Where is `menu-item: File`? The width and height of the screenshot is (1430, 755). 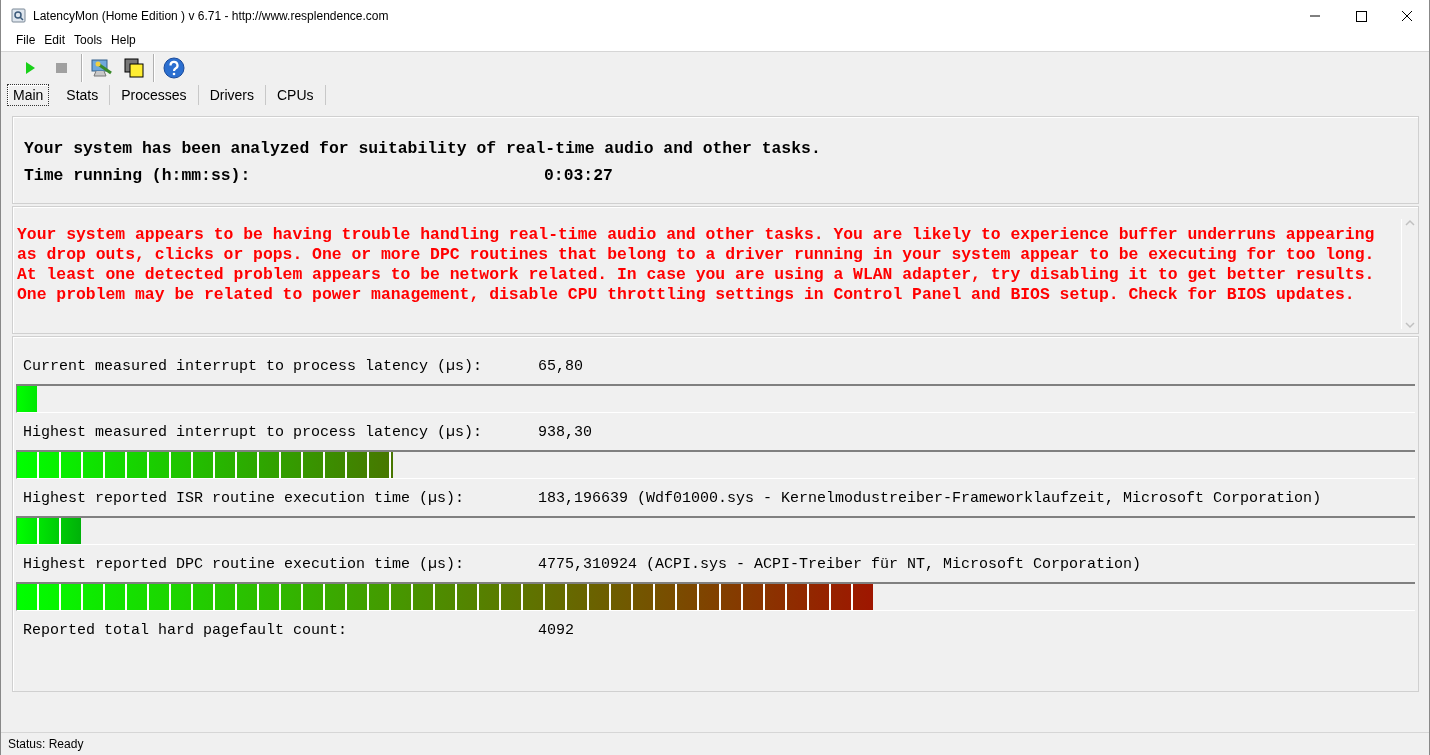 menu-item: File is located at coordinates (26, 41).